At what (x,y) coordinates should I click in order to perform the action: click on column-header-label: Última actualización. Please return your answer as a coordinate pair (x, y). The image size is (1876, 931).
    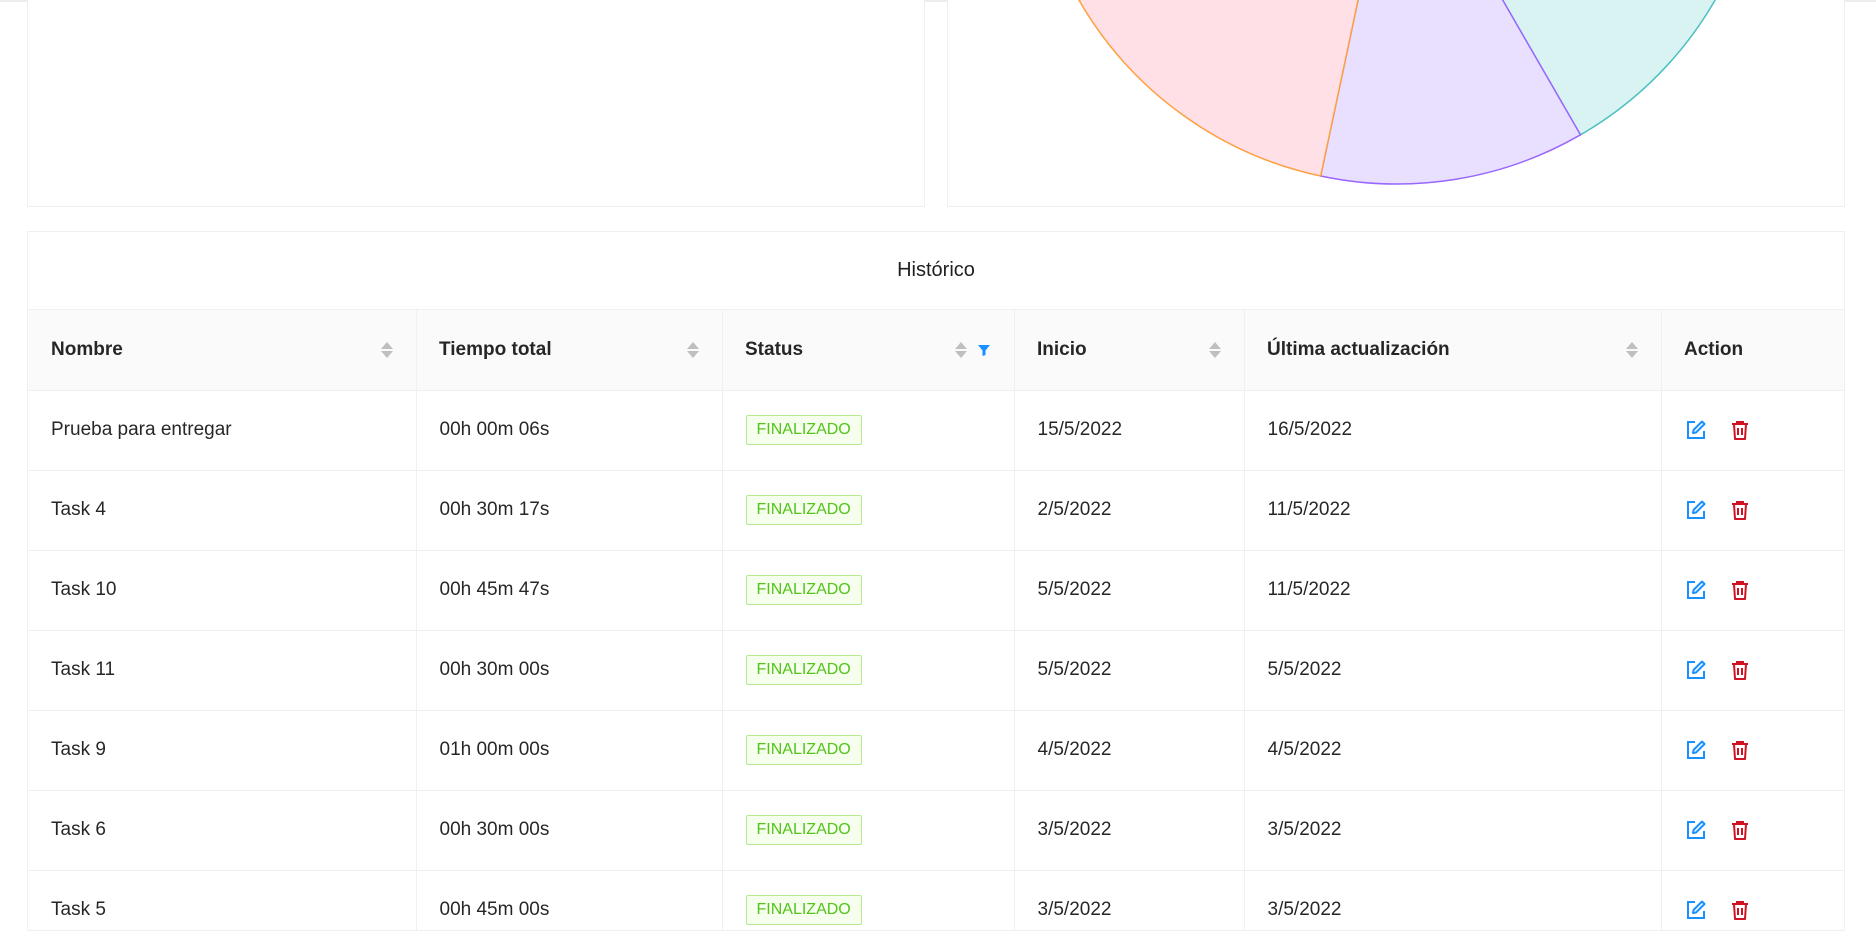
    Looking at the image, I should click on (1358, 349).